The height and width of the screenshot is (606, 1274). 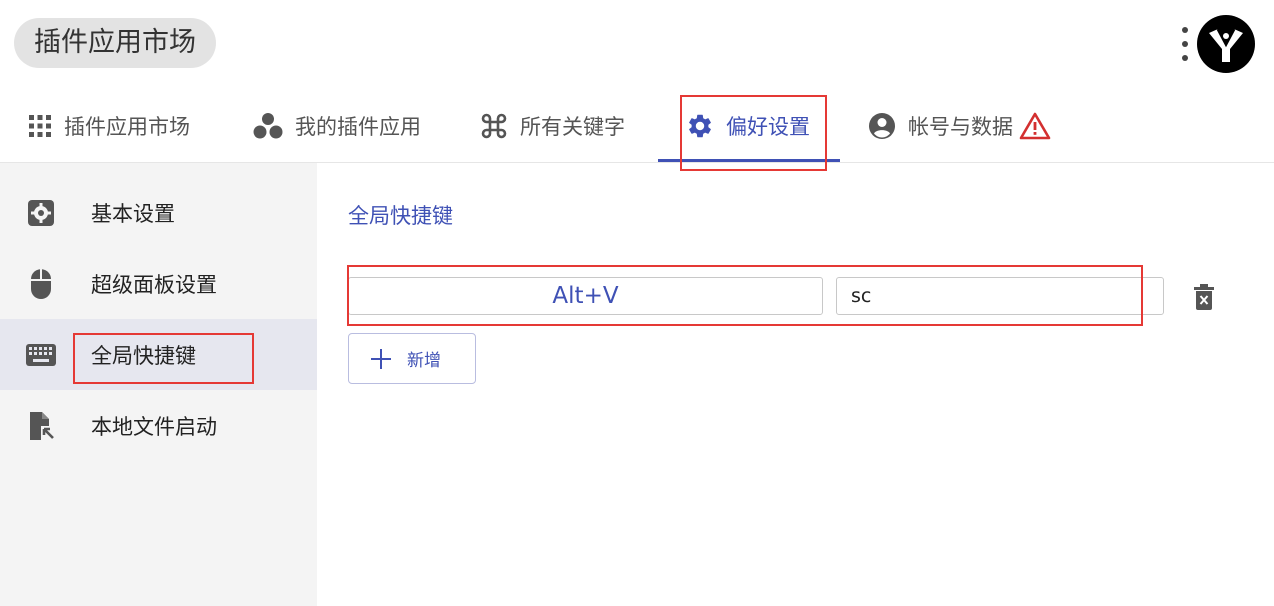 What do you see at coordinates (424, 361) in the screenshot?
I see `add-label: 新增` at bounding box center [424, 361].